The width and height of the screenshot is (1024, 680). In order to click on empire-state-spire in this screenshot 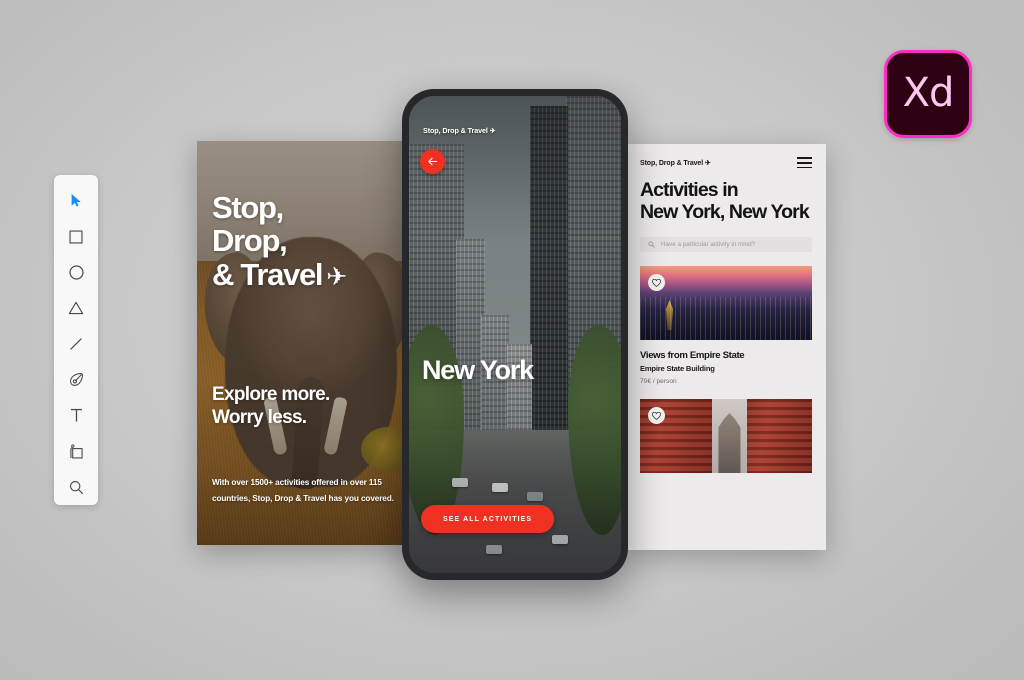, I will do `click(669, 315)`.